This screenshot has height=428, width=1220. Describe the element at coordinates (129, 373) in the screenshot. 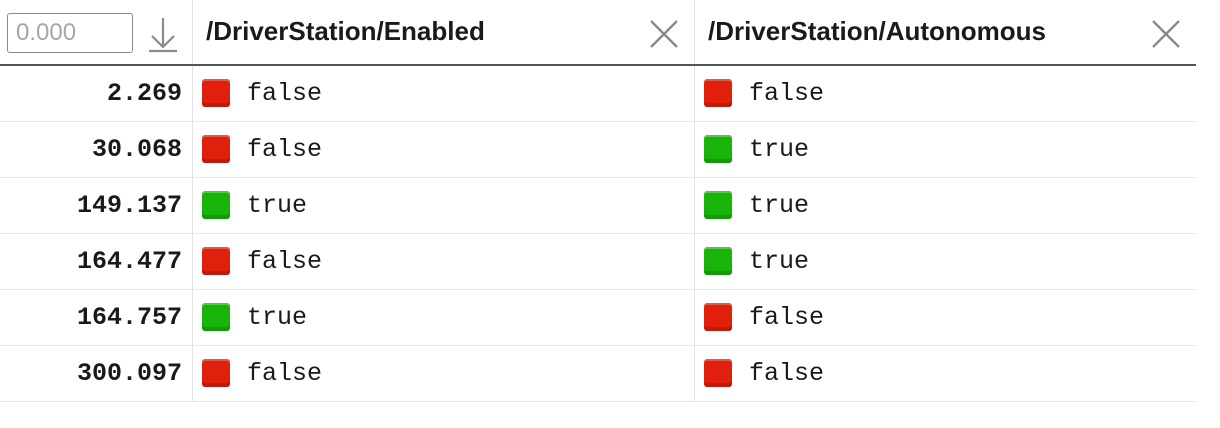

I see `timestamp: 300.097` at that location.